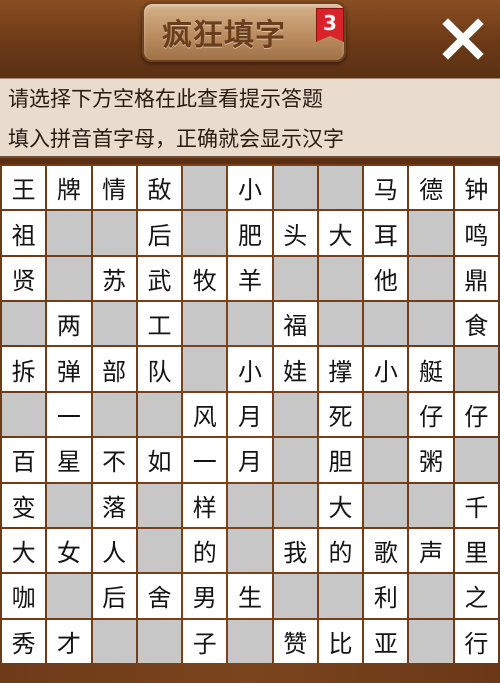 This screenshot has width=500, height=683. Describe the element at coordinates (69, 188) in the screenshot. I see `grid-cell: 牌` at that location.